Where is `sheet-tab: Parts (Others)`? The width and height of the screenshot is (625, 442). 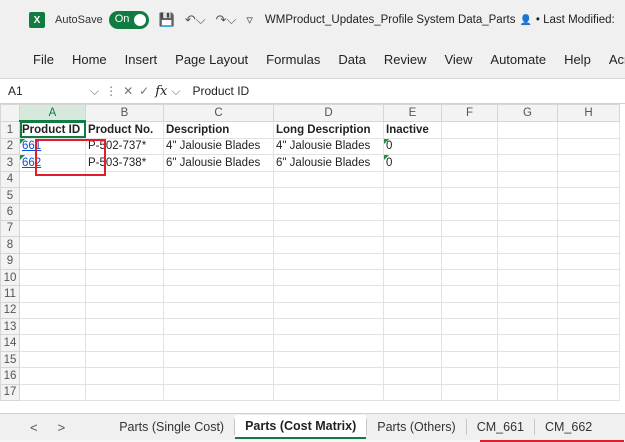
sheet-tab: Parts (Others) is located at coordinates (416, 427).